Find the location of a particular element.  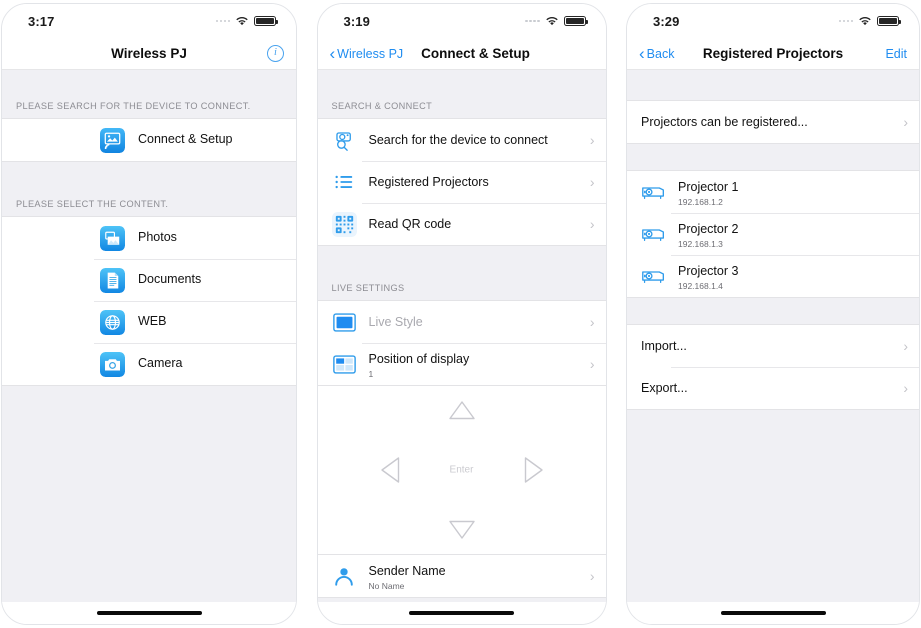

row-documents: Documents is located at coordinates (149, 280).